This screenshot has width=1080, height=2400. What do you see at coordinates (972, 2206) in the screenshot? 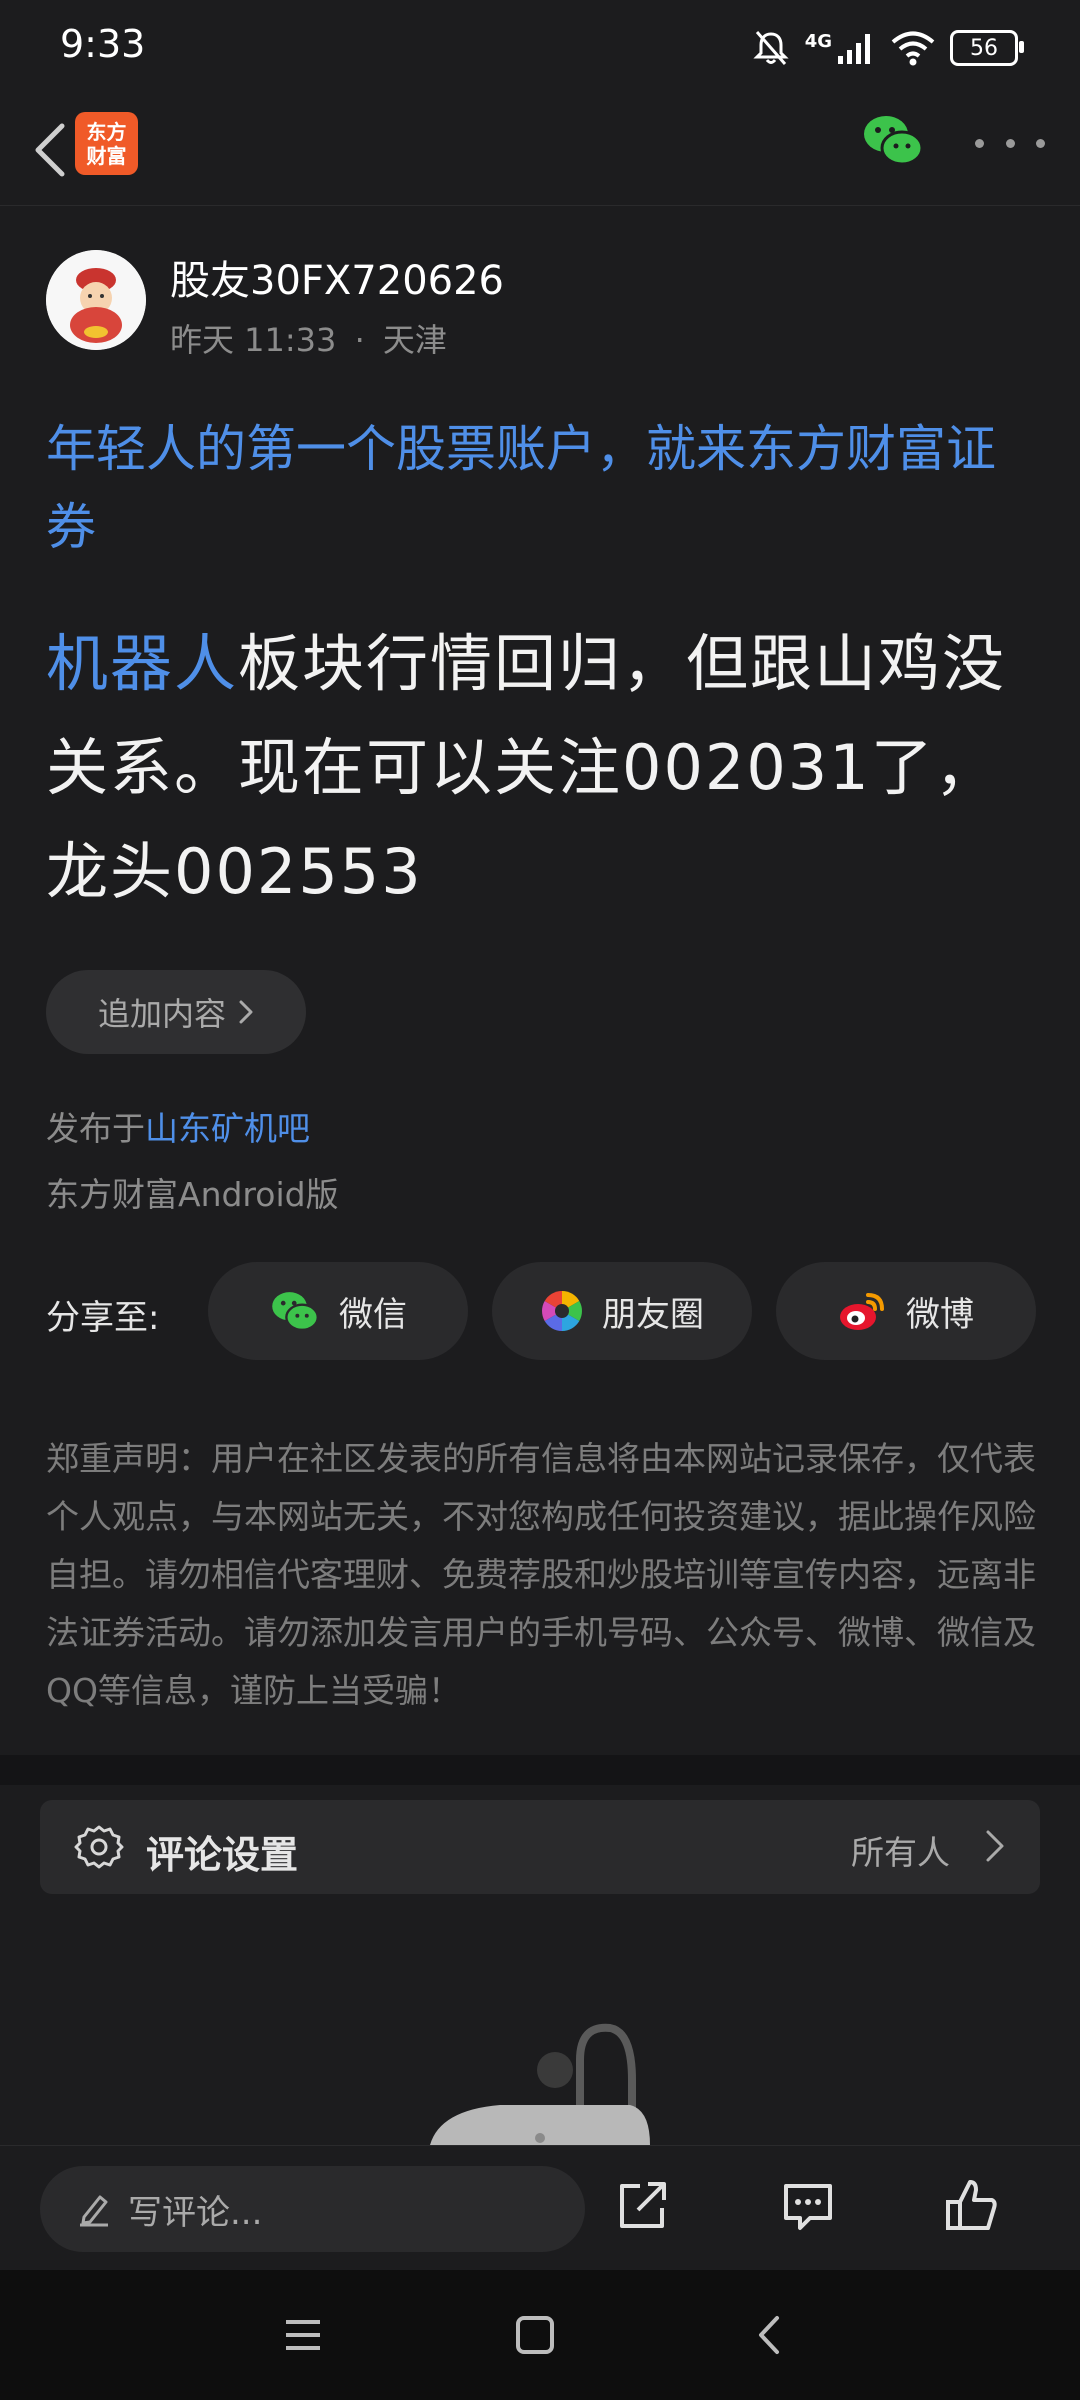
I see `thumbs-up-icon` at bounding box center [972, 2206].